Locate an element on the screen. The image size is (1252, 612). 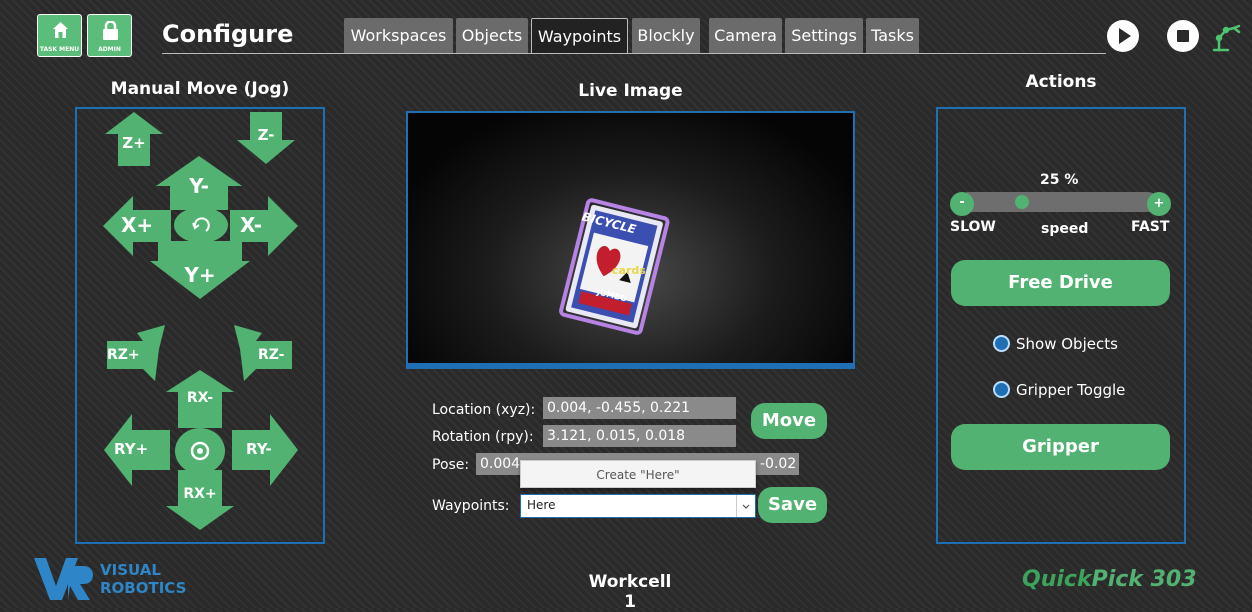
pose-value-start: 0.004 is located at coordinates (500, 464).